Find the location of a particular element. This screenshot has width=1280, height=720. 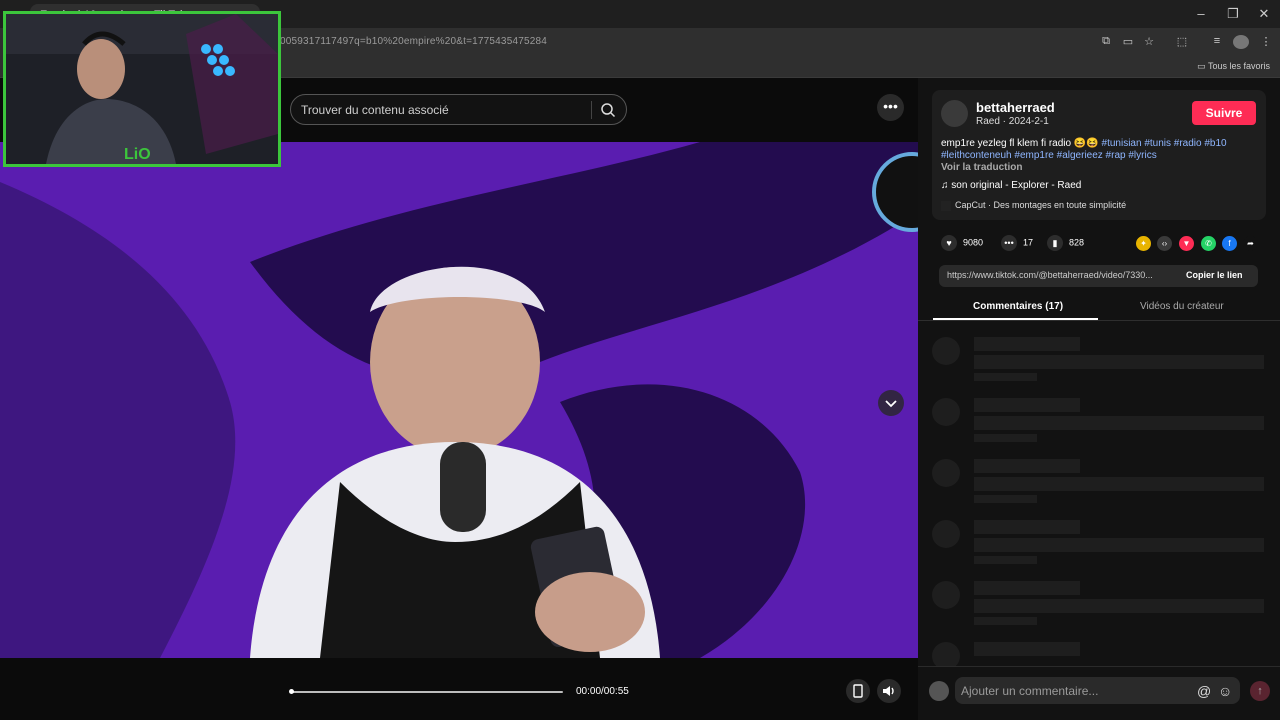

gold-coin-icon: ✦ is located at coordinates (1143, 243).